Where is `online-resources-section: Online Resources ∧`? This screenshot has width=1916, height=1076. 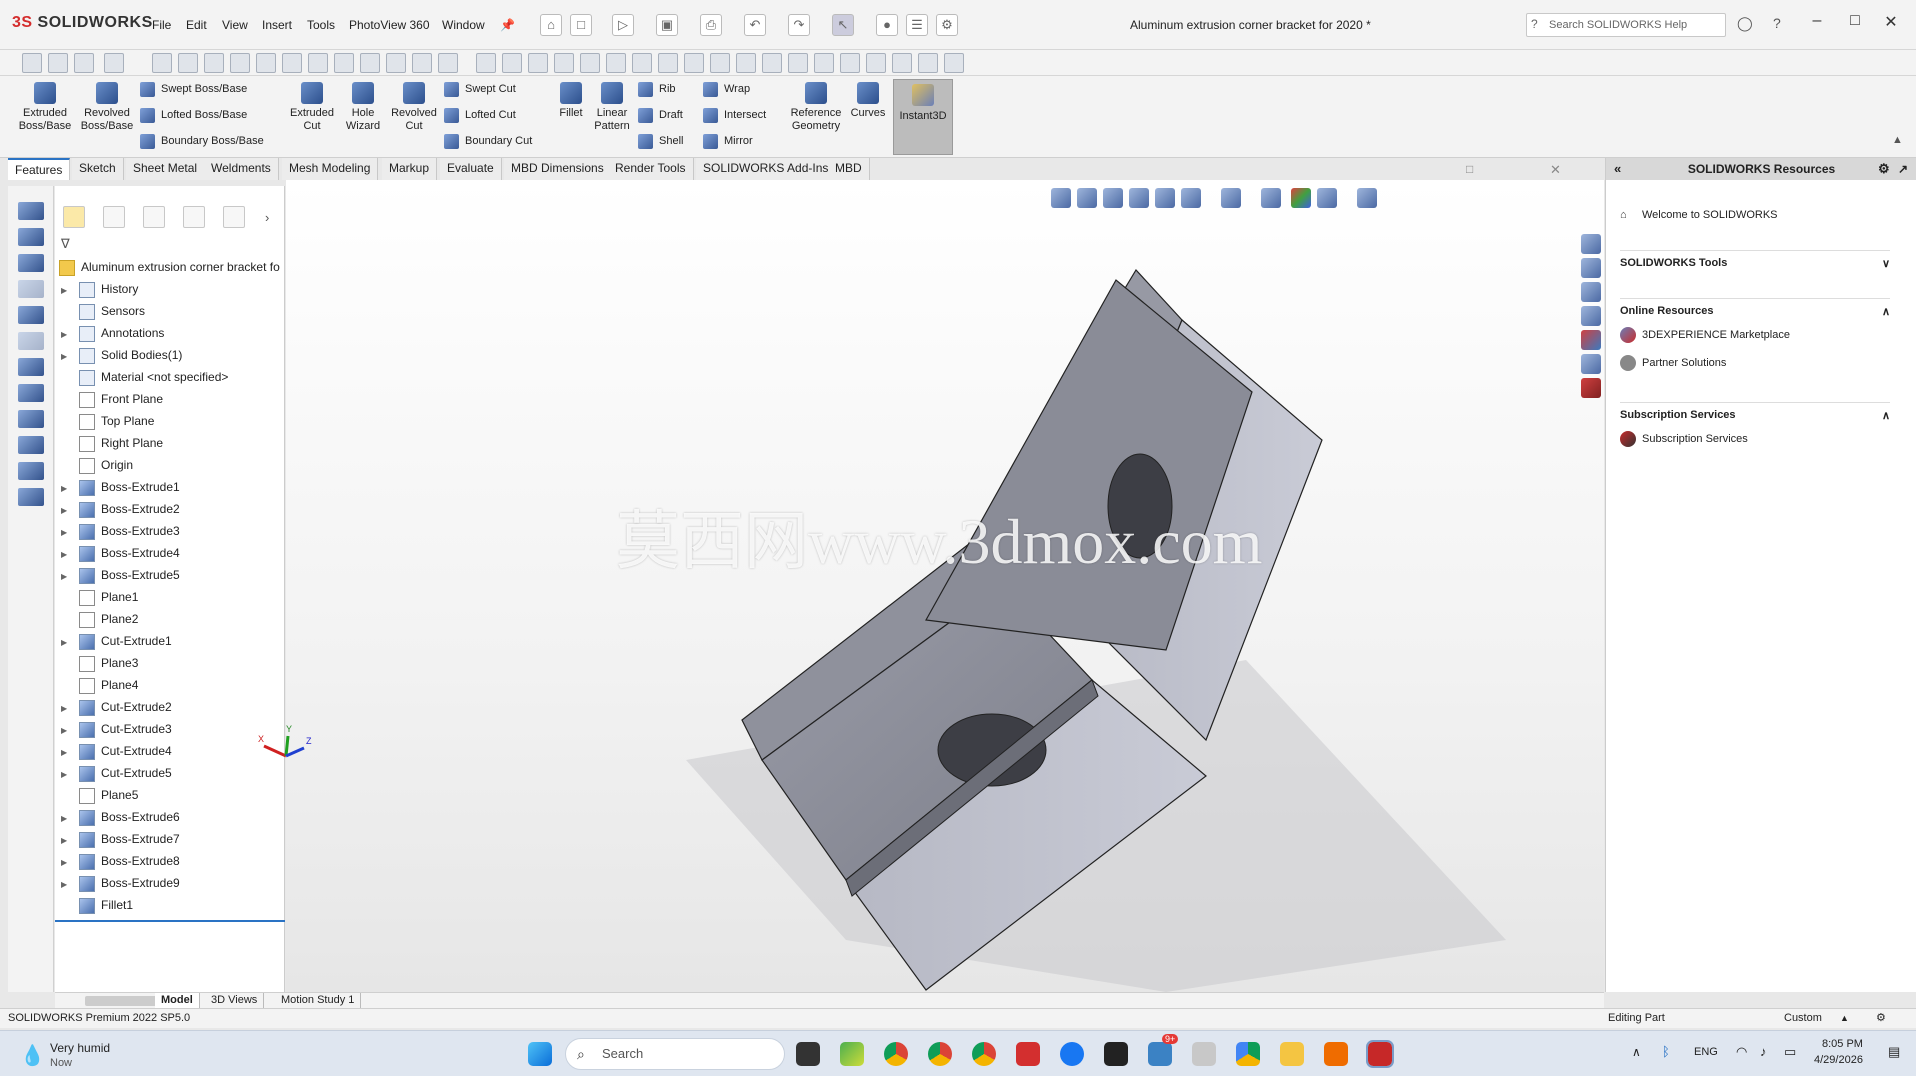 online-resources-section: Online Resources ∧ is located at coordinates (1755, 308).